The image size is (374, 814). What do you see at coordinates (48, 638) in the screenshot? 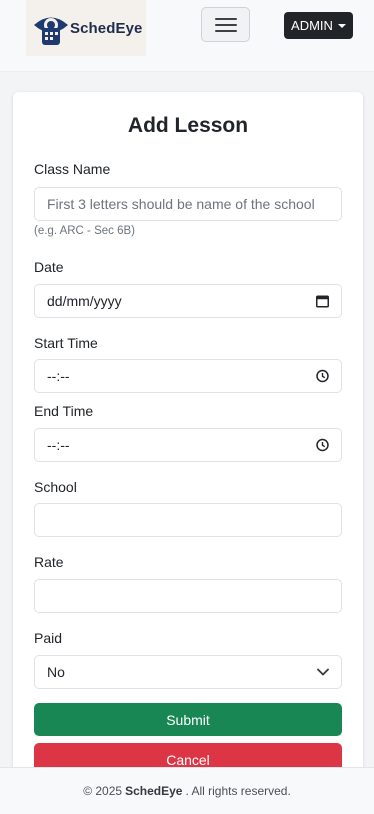
I see `paid-label: Paid` at bounding box center [48, 638].